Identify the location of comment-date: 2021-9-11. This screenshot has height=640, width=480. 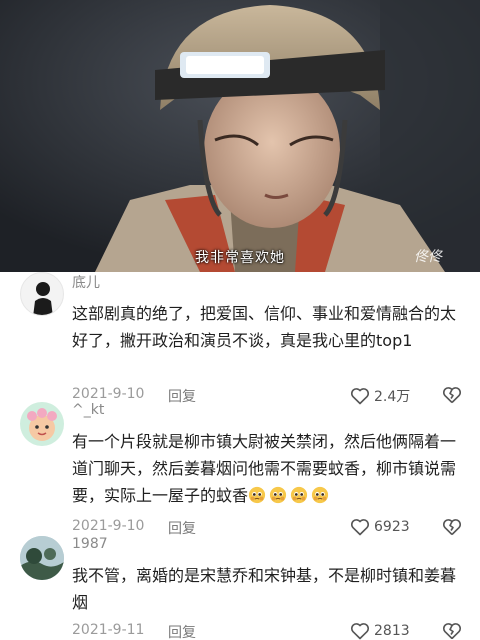
(108, 630).